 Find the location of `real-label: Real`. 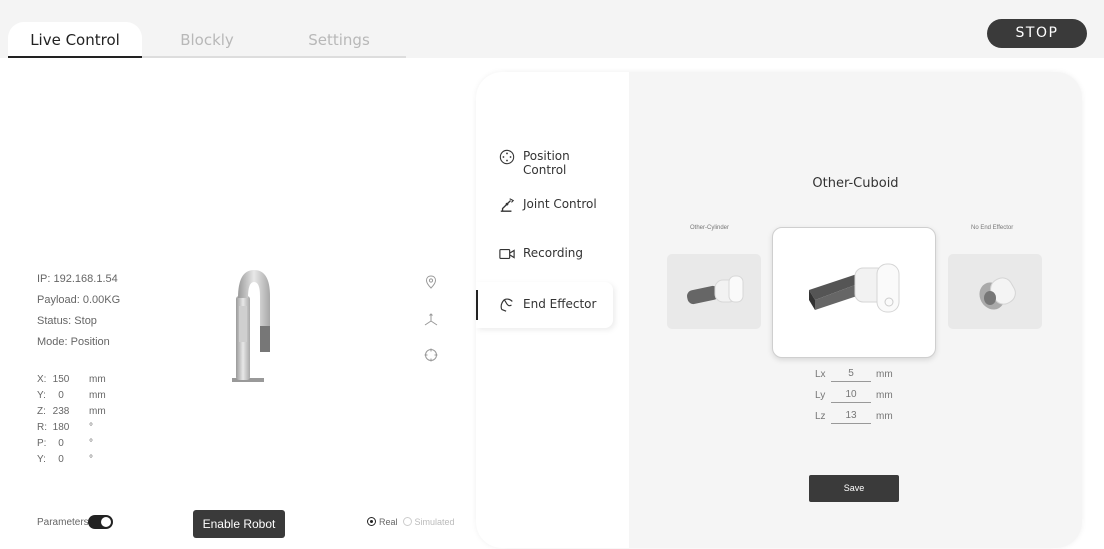

real-label: Real is located at coordinates (388, 522).